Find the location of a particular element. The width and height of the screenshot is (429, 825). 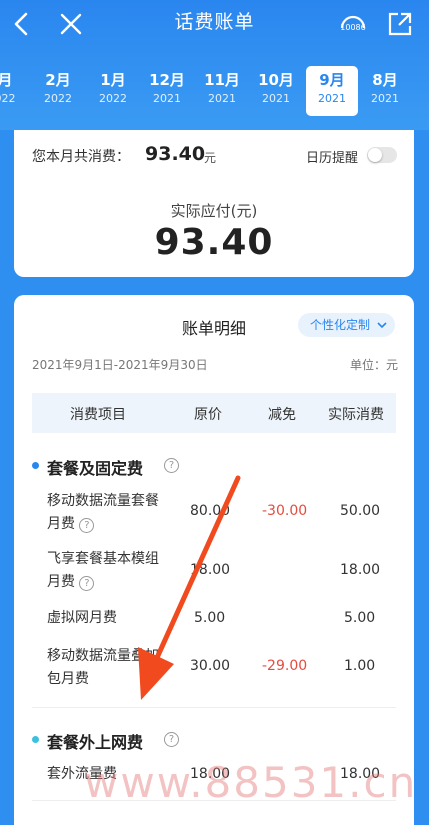

row-original-price: 5.00 is located at coordinates (210, 618).